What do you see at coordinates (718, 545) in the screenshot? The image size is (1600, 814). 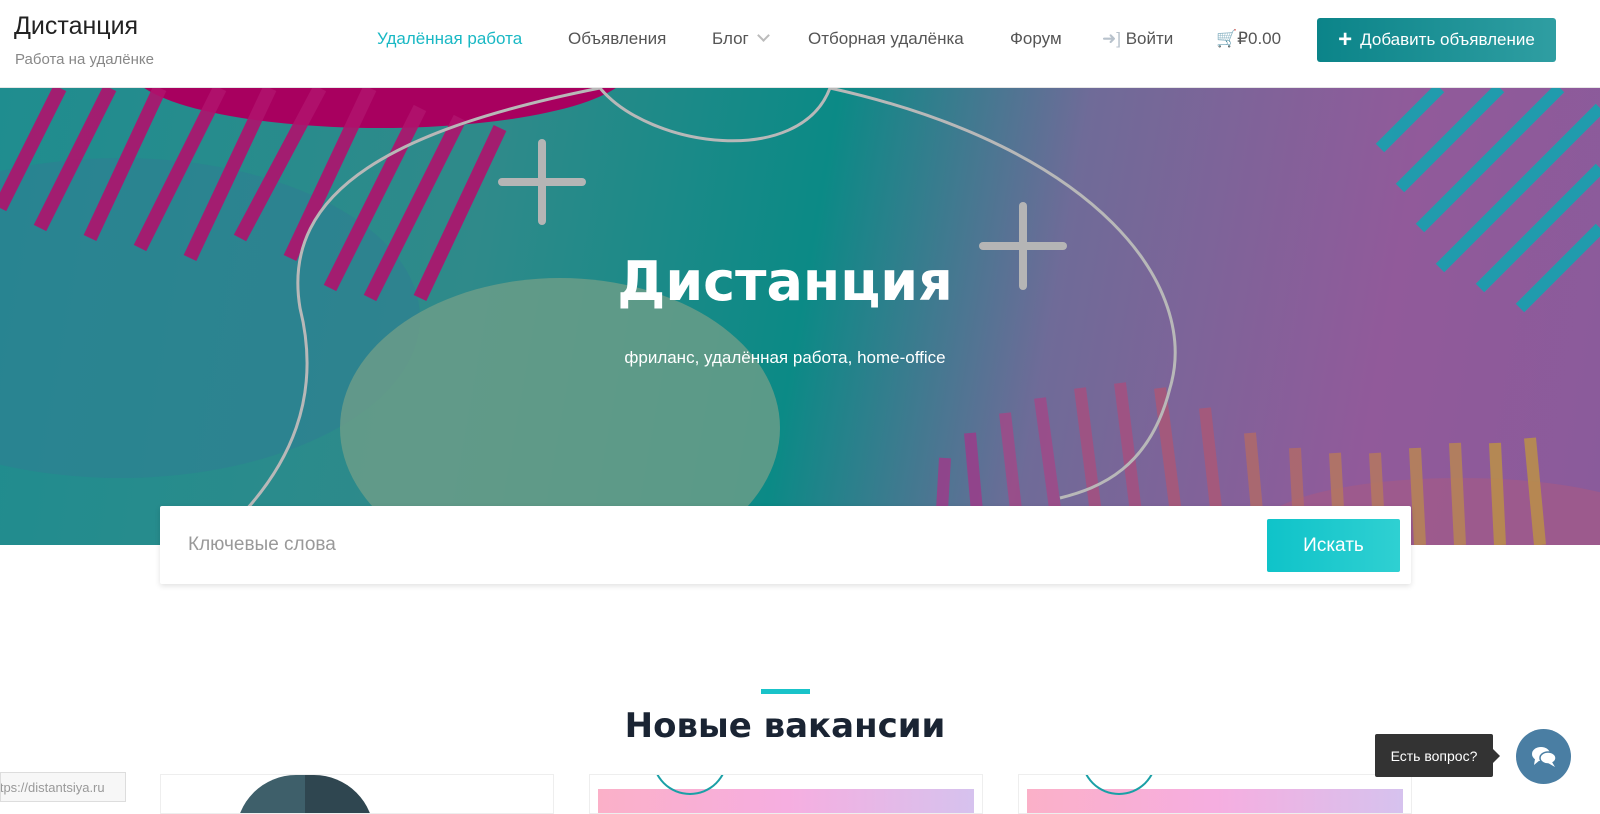 I see `keywords-input` at bounding box center [718, 545].